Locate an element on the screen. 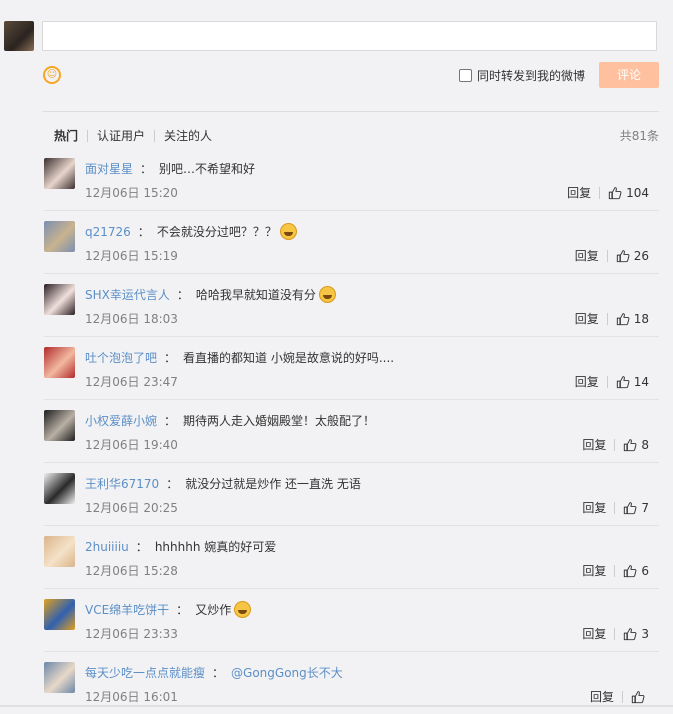 This screenshot has width=673, height=714. comment-username: 2huiiiiu is located at coordinates (107, 547).